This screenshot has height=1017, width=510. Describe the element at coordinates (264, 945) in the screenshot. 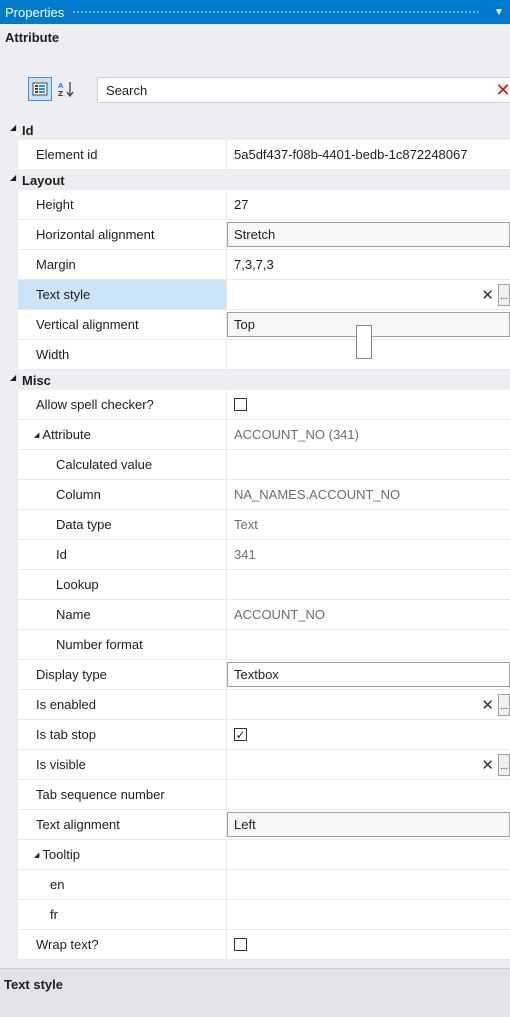

I see `prop-wrap-text: Wrap text?` at that location.